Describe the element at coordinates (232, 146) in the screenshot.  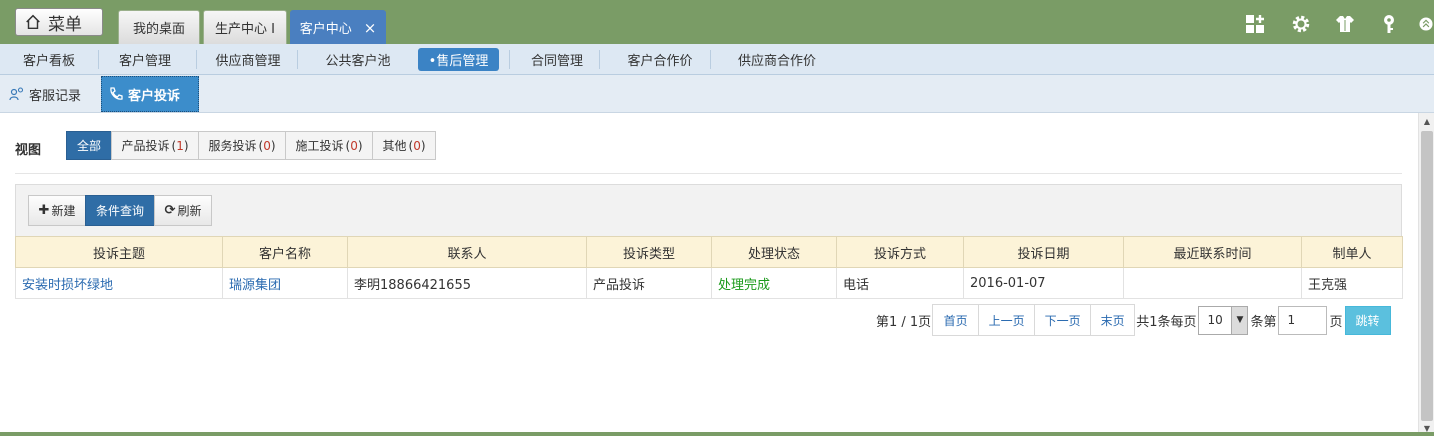
I see `filter-label: 服务投诉` at that location.